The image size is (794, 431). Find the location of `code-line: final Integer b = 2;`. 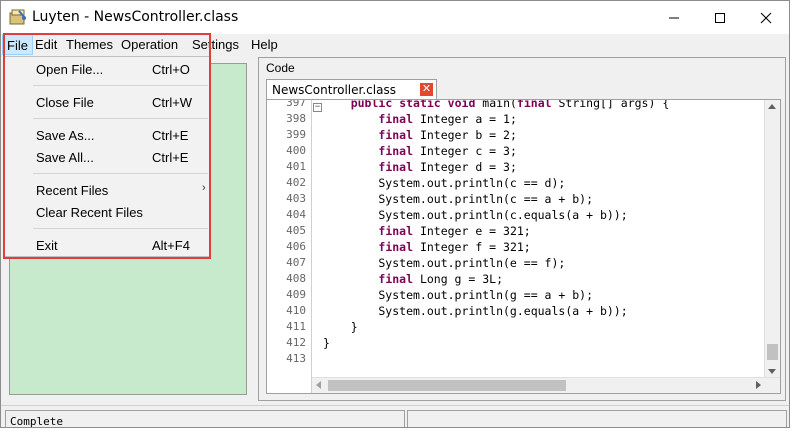

code-line: final Integer b = 2; is located at coordinates (447, 135).